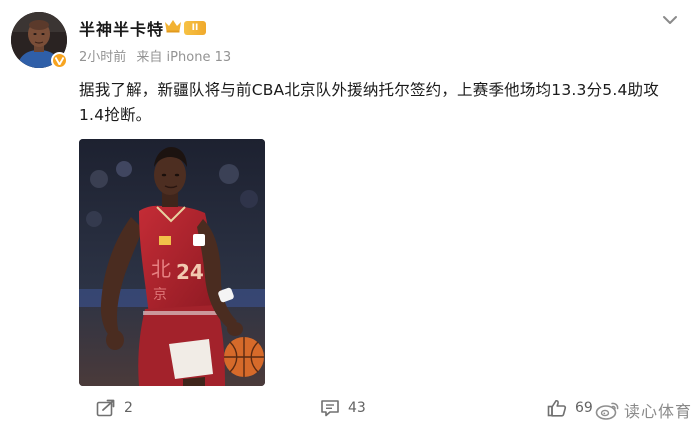 The height and width of the screenshot is (429, 700). Describe the element at coordinates (184, 57) in the screenshot. I see `post-source: 来自 iPhone 13` at that location.